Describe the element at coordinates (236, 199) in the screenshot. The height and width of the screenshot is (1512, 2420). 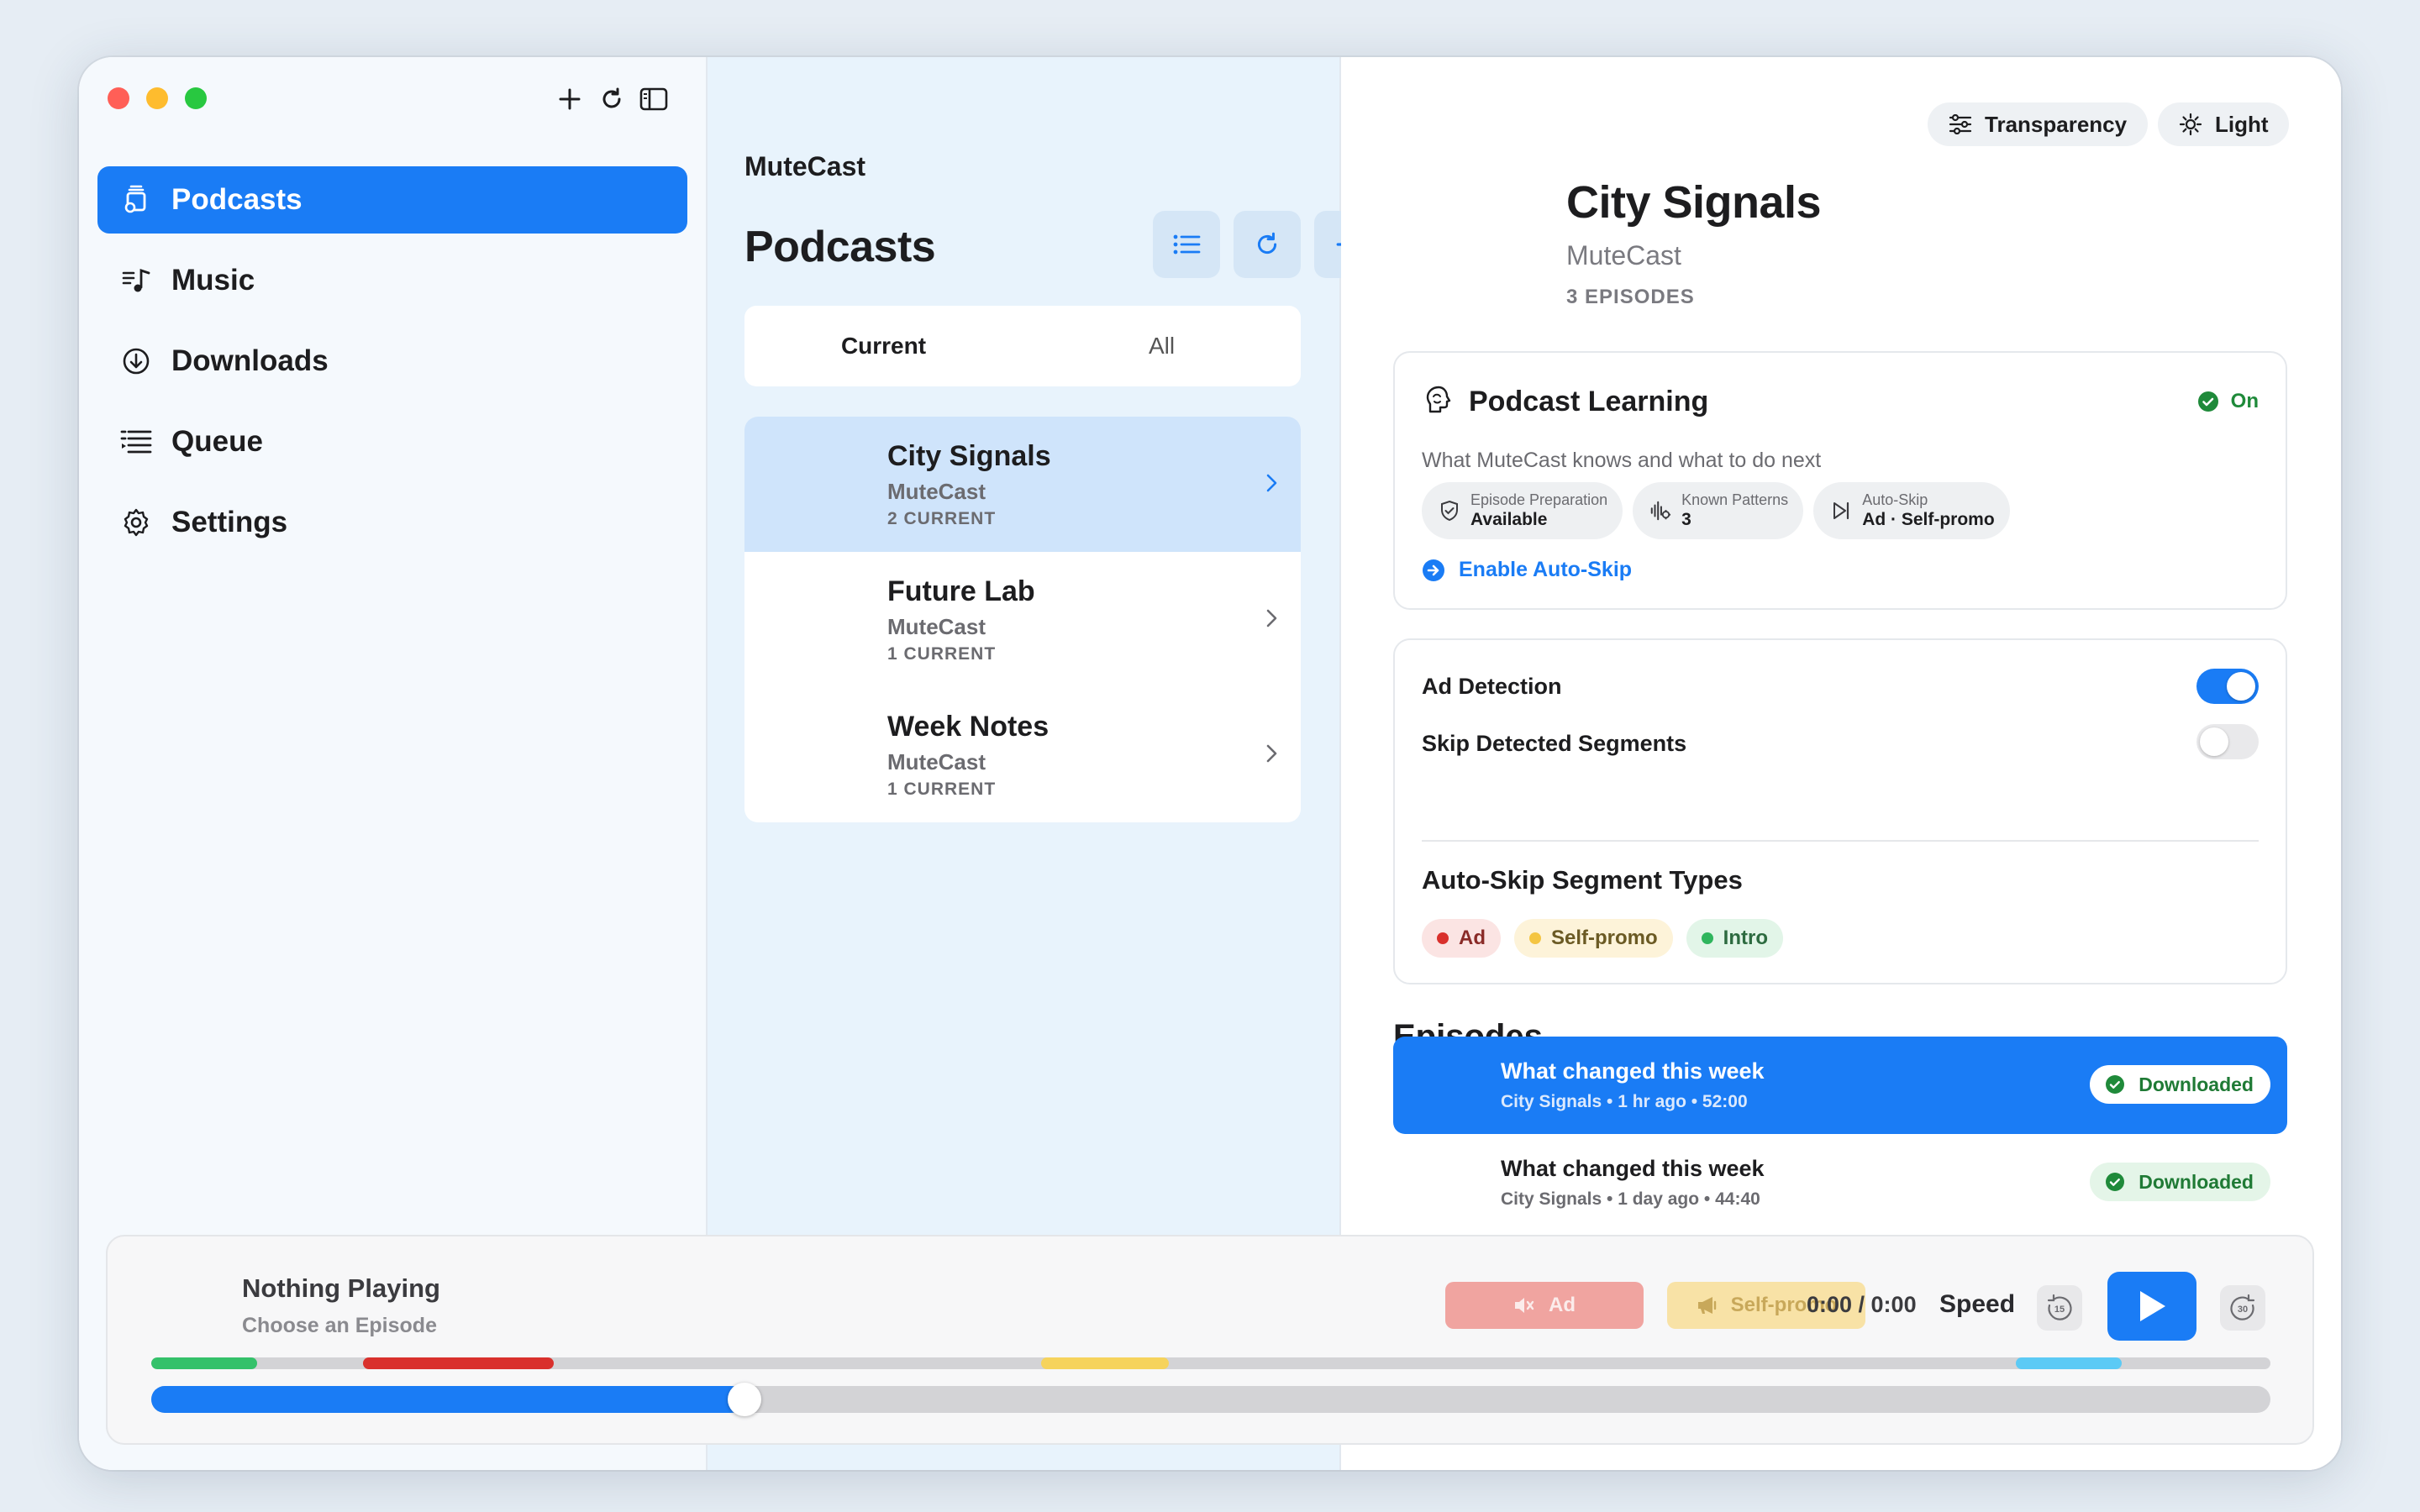
I see `sidebar-item-label: Podcasts` at that location.